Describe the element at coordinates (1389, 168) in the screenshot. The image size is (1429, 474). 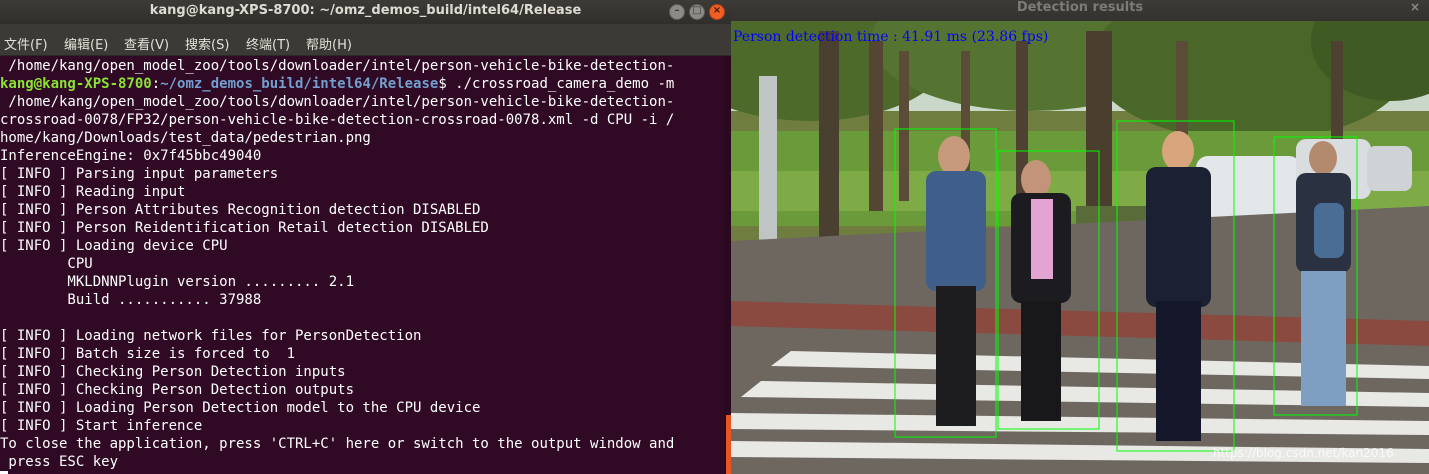
I see `scene-car` at that location.